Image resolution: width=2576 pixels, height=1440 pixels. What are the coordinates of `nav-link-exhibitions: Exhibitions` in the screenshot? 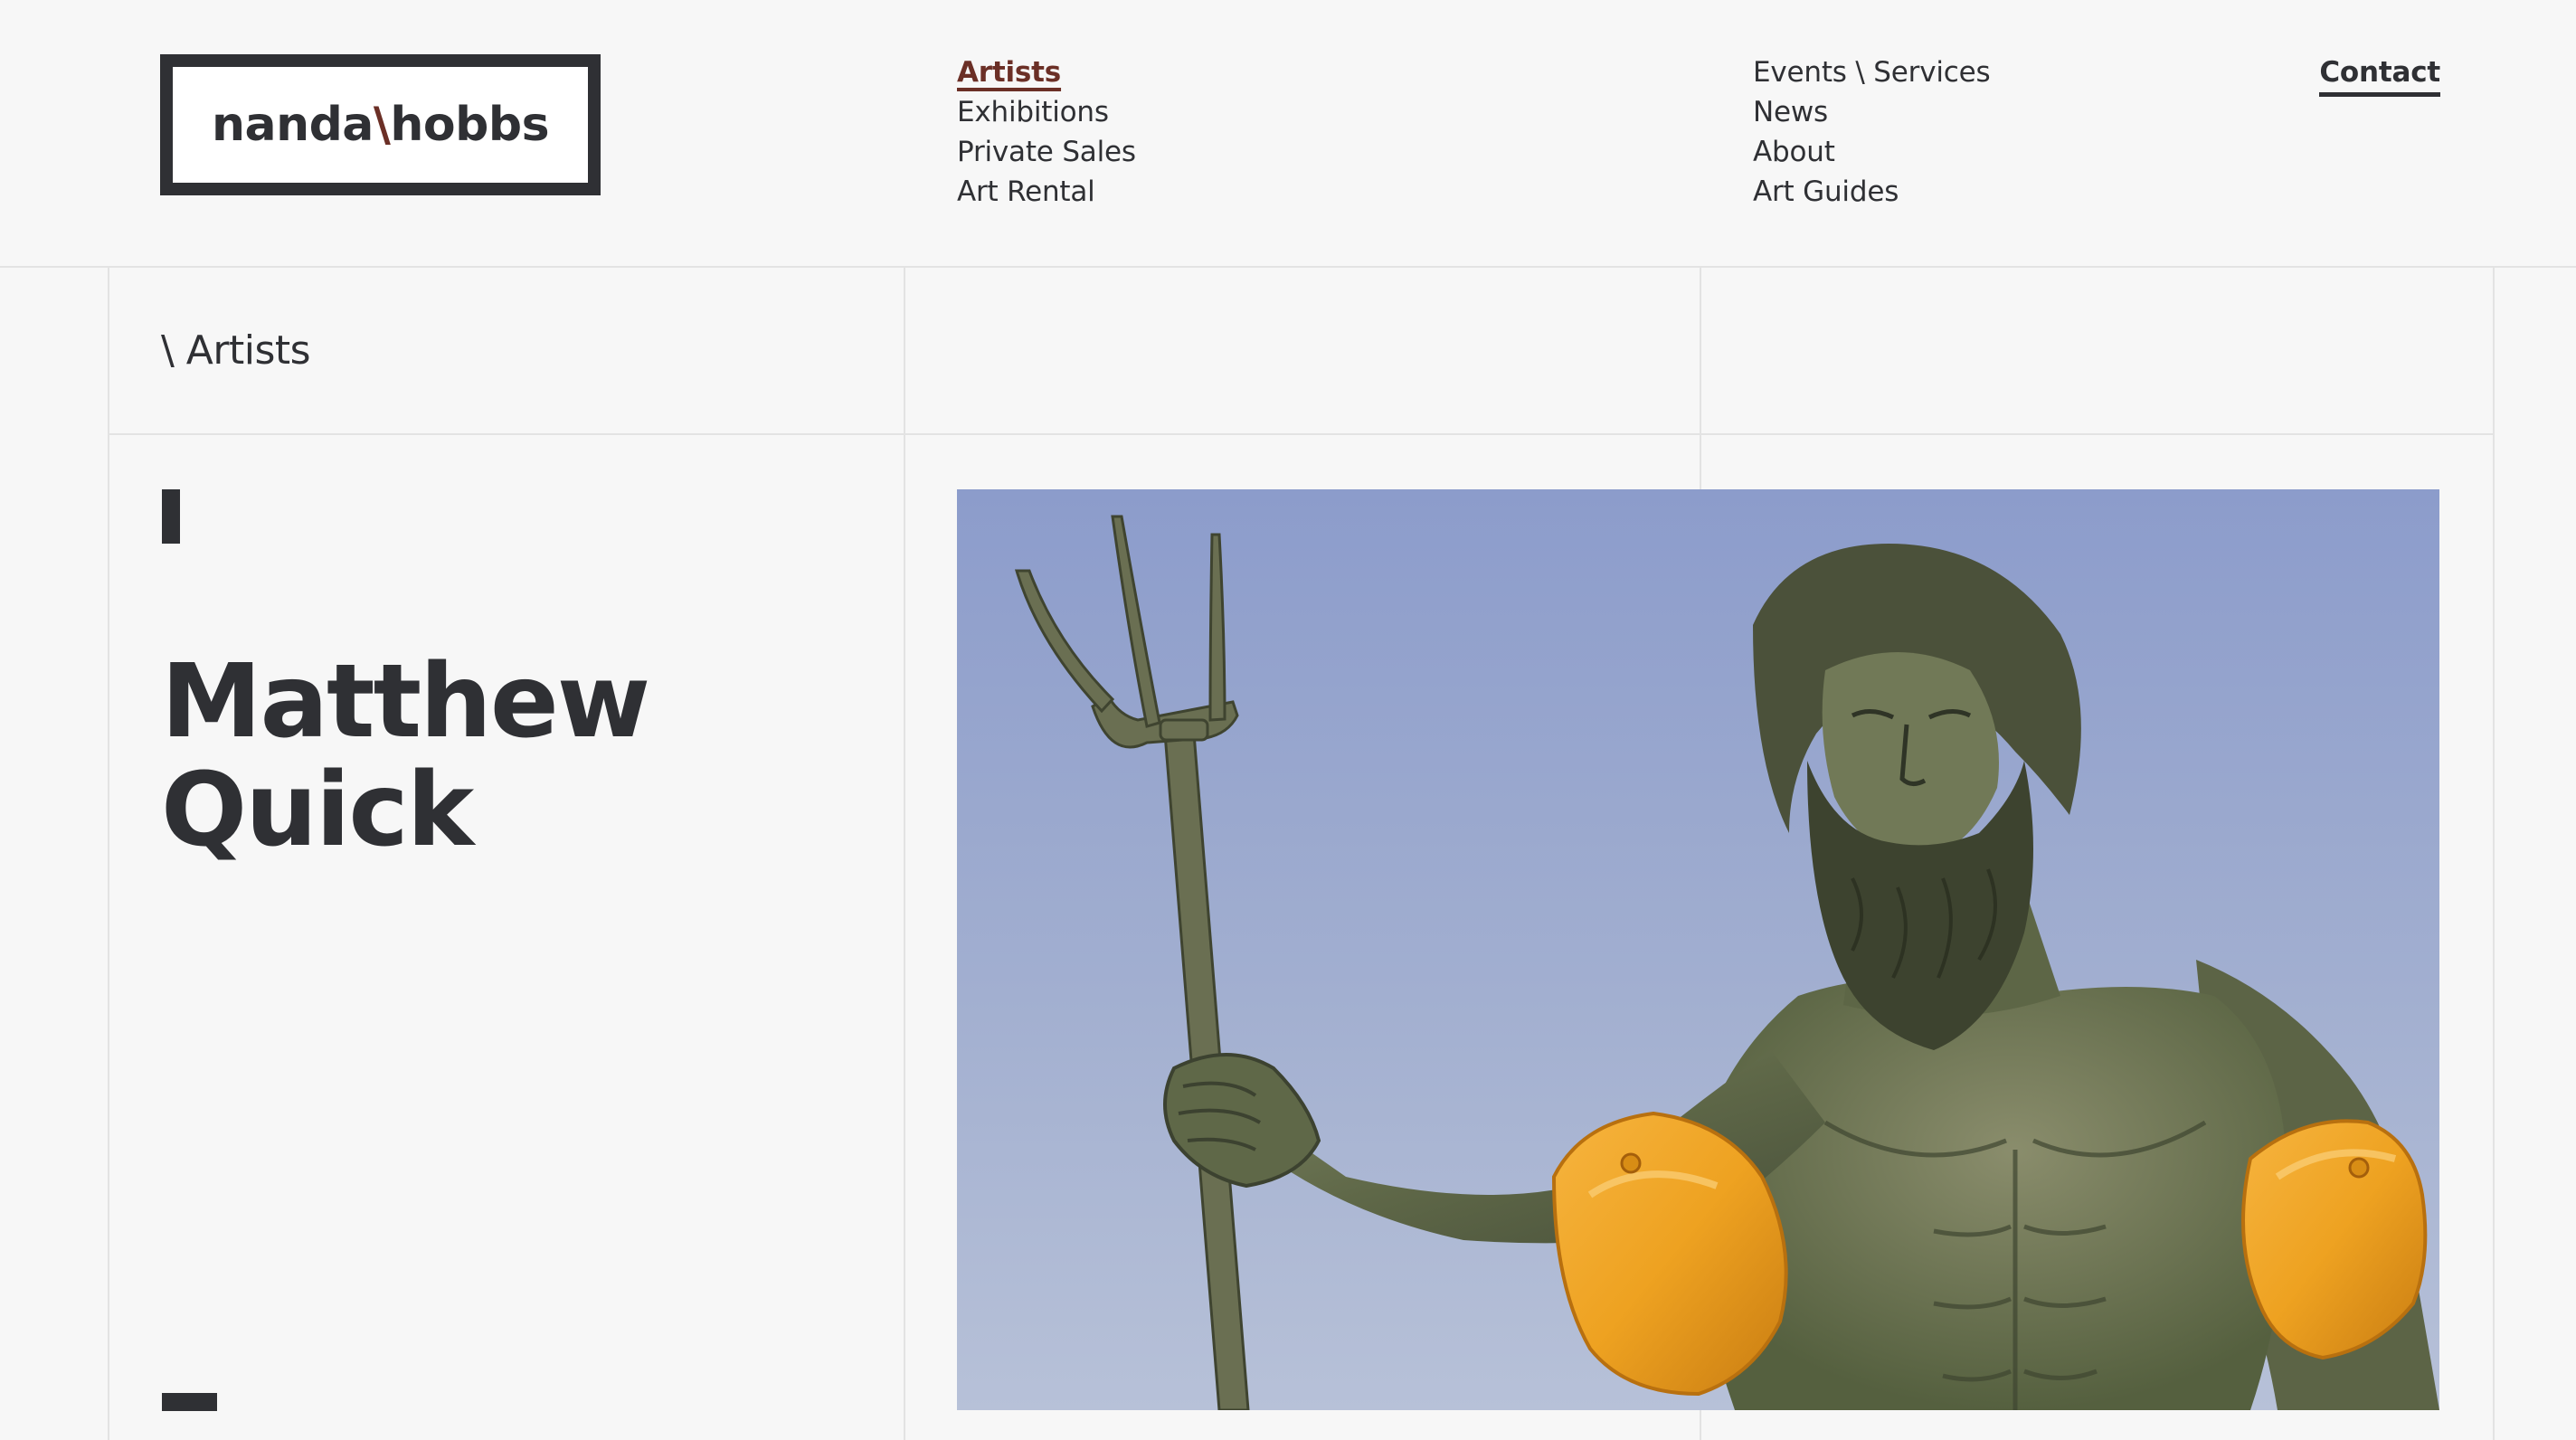 It's located at (1046, 112).